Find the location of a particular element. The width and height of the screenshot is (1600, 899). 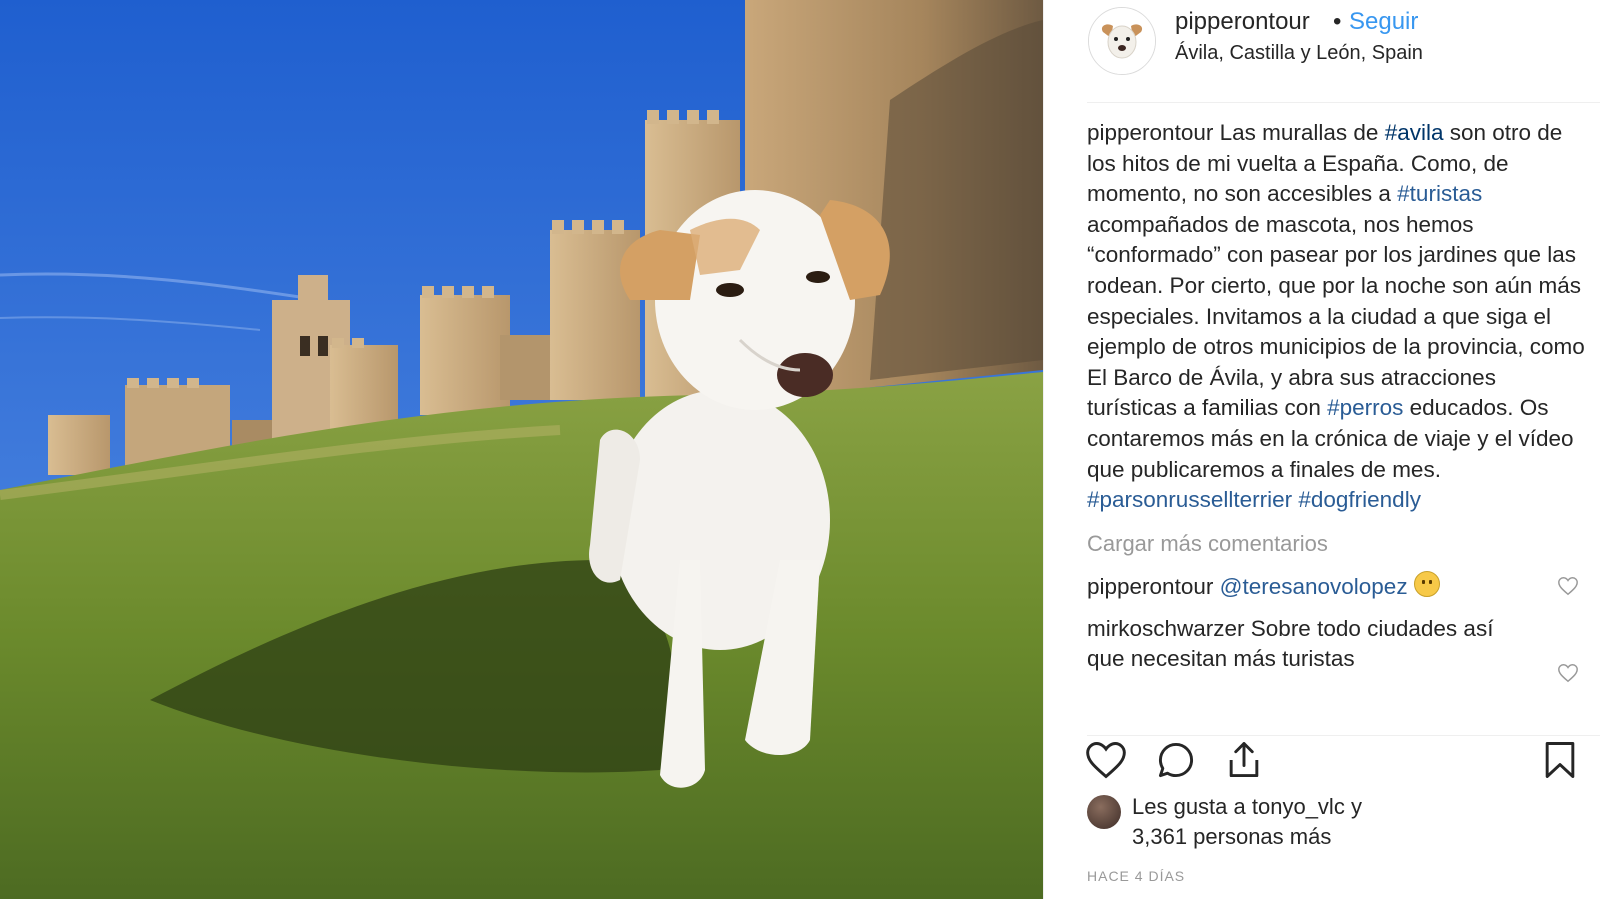

likes-prefix: Les gusta a is located at coordinates (1192, 806).